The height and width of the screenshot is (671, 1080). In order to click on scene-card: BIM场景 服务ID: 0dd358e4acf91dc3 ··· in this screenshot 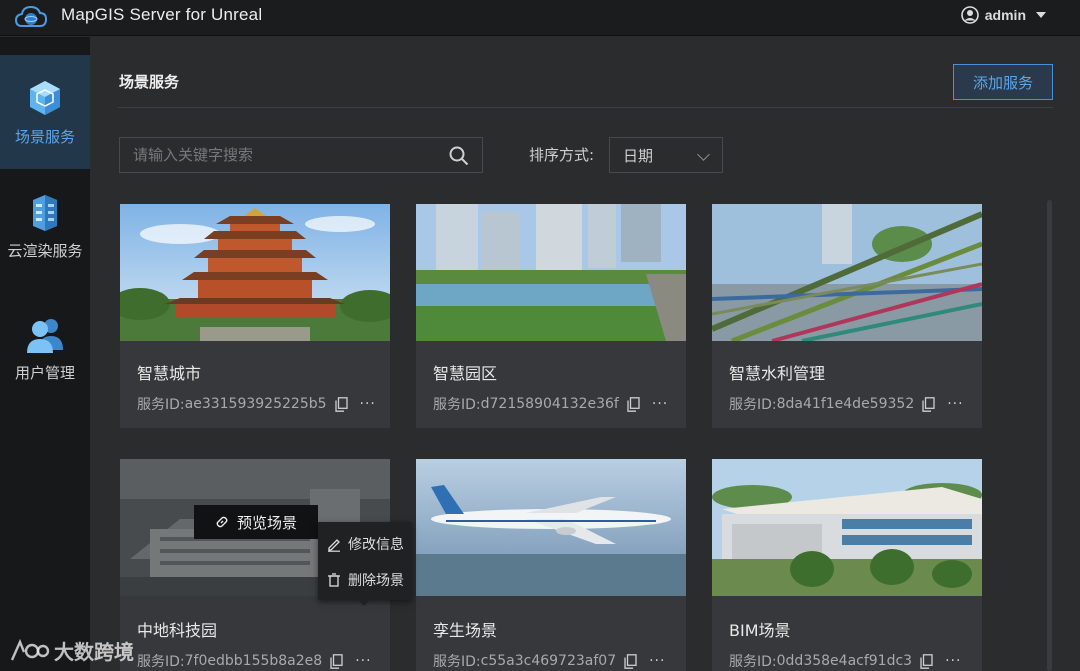, I will do `click(847, 565)`.